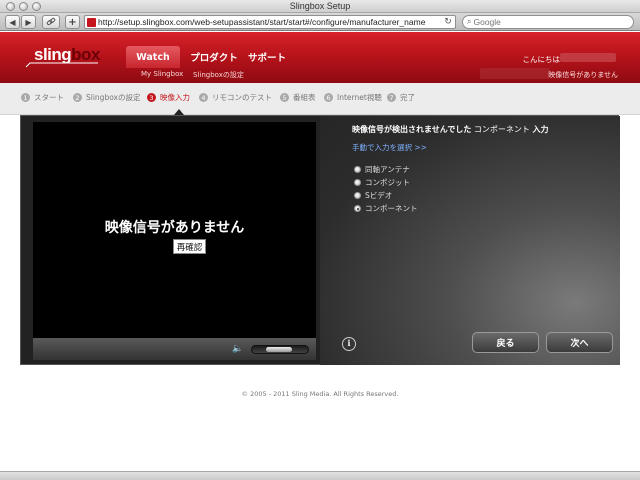 The height and width of the screenshot is (480, 640). I want to click on no-signal-message: 映像信号がありません, so click(174, 228).